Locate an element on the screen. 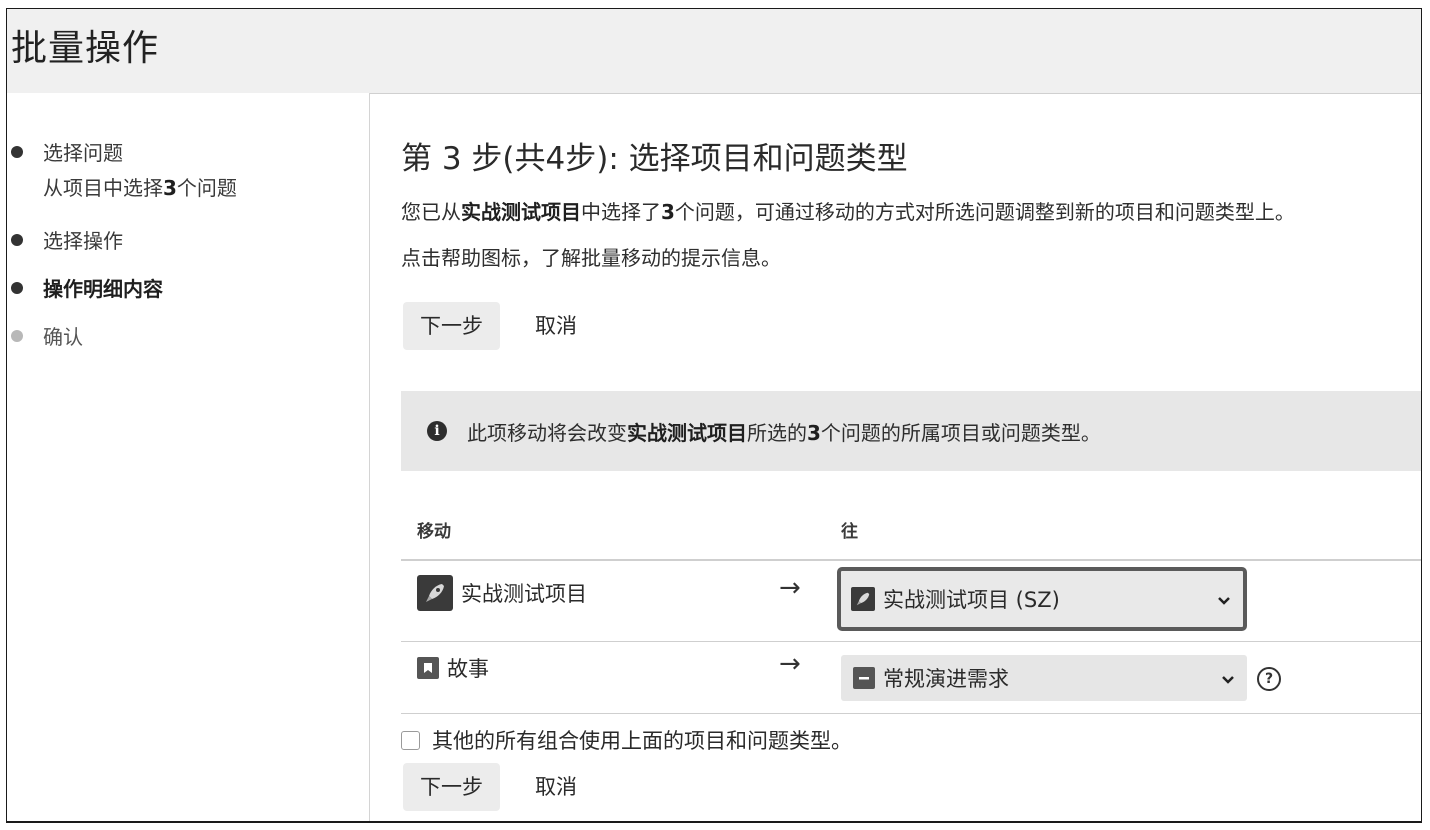 This screenshot has height=830, width=1430. step-label: 选择问题 is located at coordinates (83, 153).